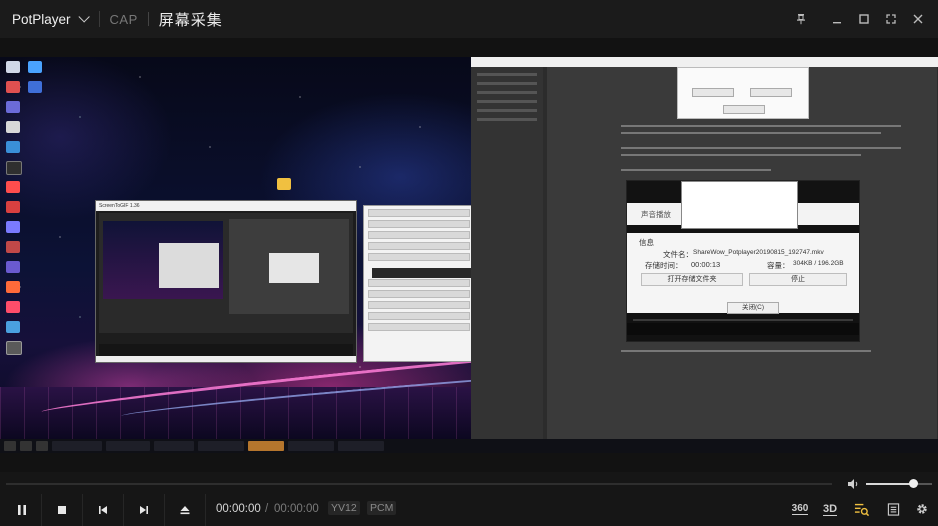 This screenshot has width=938, height=526. I want to click on stop-icon, so click(62, 510).